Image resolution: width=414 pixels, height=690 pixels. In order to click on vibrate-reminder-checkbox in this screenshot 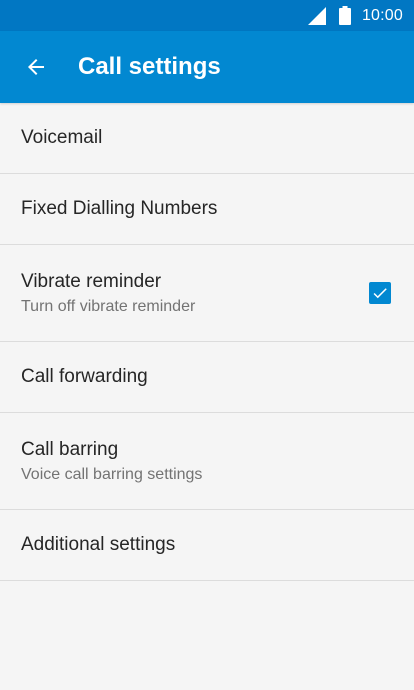, I will do `click(380, 293)`.